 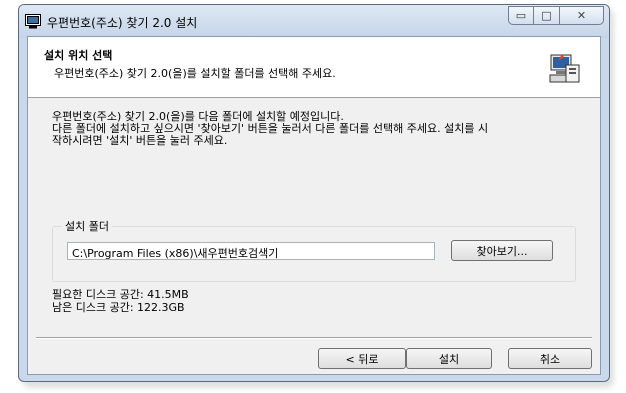 I want to click on maximize-button: □, so click(x=547, y=15).